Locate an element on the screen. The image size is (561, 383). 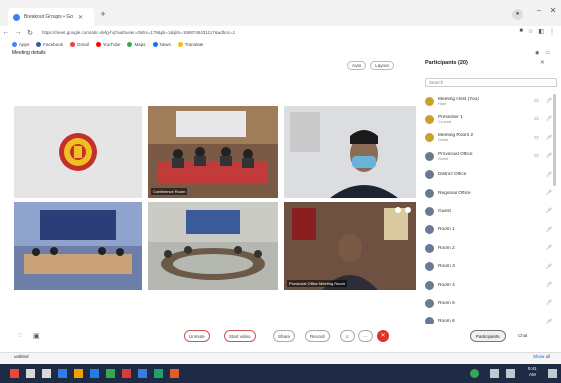
participant-row: Meeting Room 2 Guest ▭ 🎤︎ is located at coordinates (491, 138).